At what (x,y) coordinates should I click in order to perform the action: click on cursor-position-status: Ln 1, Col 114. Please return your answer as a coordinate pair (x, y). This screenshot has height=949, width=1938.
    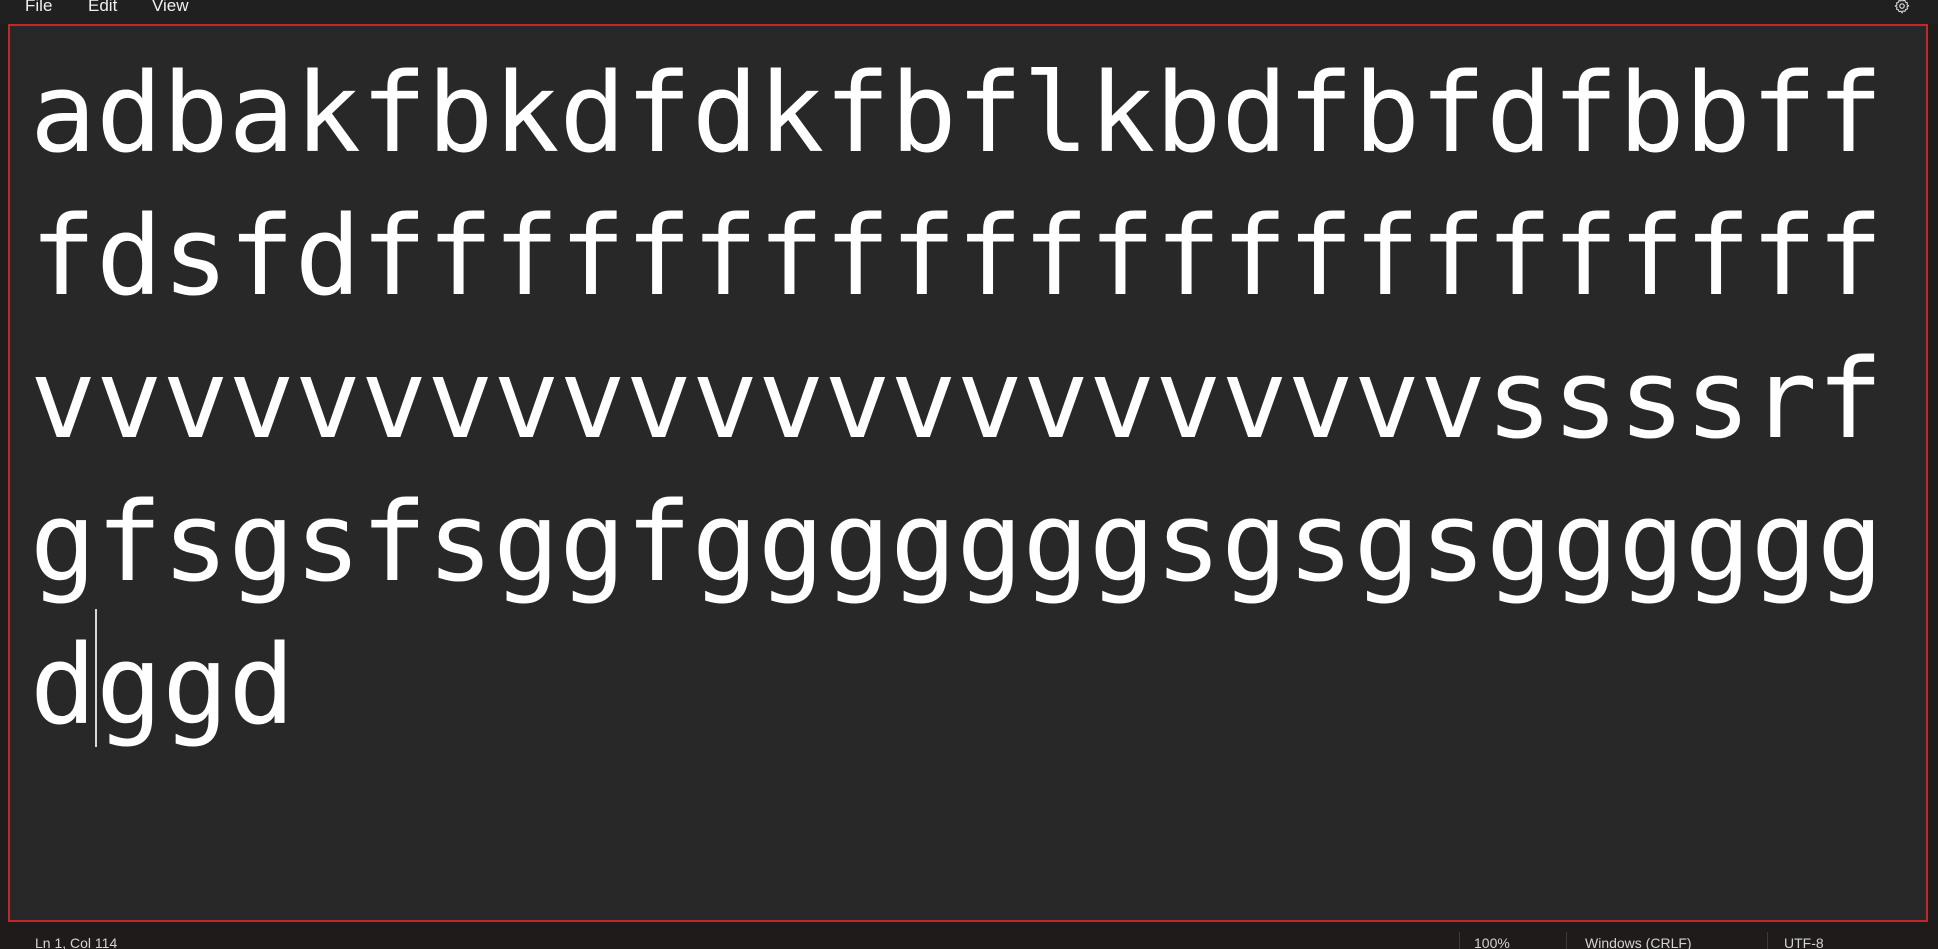
    Looking at the image, I should click on (76, 942).